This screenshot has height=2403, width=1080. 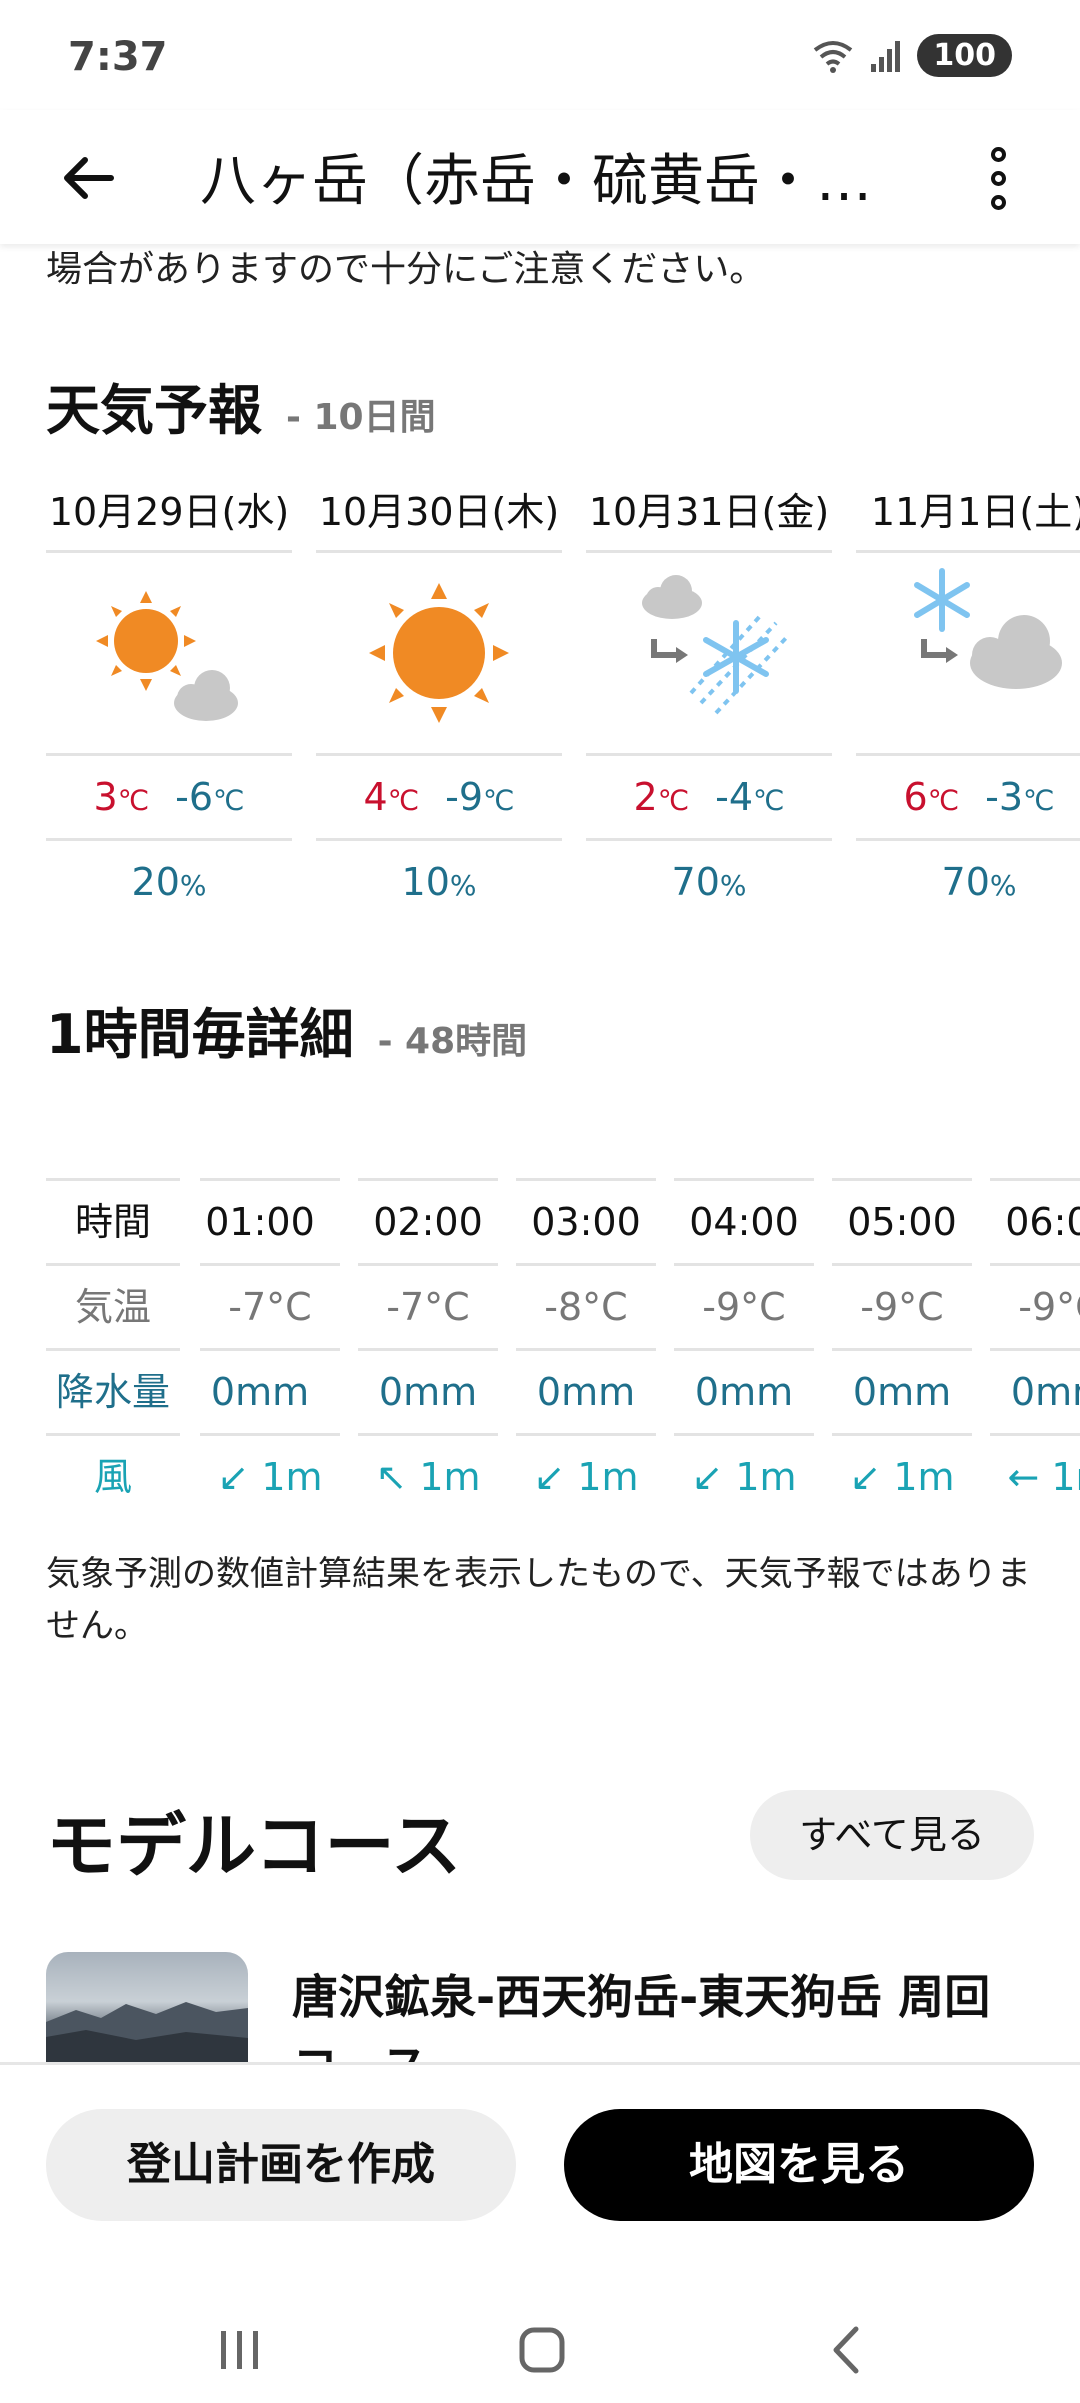 What do you see at coordinates (147, 2032) in the screenshot?
I see `mountain-photo` at bounding box center [147, 2032].